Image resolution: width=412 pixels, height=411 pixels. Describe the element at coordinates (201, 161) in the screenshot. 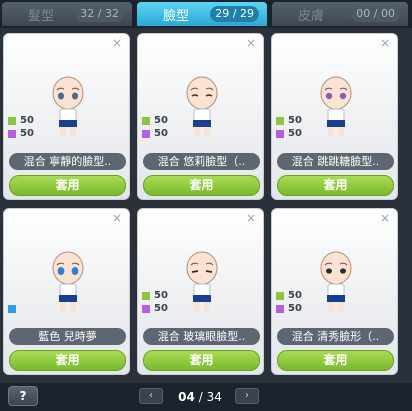

I see `face-name: 混合 悠莉臉型（..` at that location.